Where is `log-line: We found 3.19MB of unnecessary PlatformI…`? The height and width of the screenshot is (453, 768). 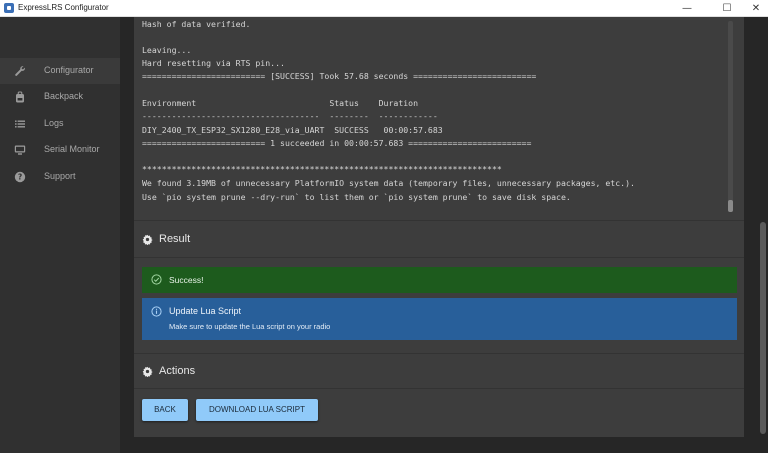 log-line: We found 3.19MB of unnecessary PlatformI… is located at coordinates (388, 183).